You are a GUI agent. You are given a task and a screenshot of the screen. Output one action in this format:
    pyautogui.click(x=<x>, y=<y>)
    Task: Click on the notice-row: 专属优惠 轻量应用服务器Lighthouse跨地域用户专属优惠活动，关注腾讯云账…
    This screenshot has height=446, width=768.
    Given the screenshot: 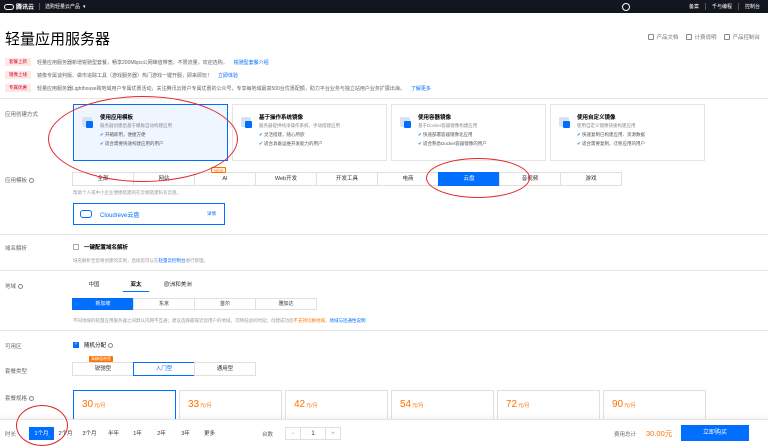 What is the action you would take?
    pyautogui.click(x=218, y=88)
    